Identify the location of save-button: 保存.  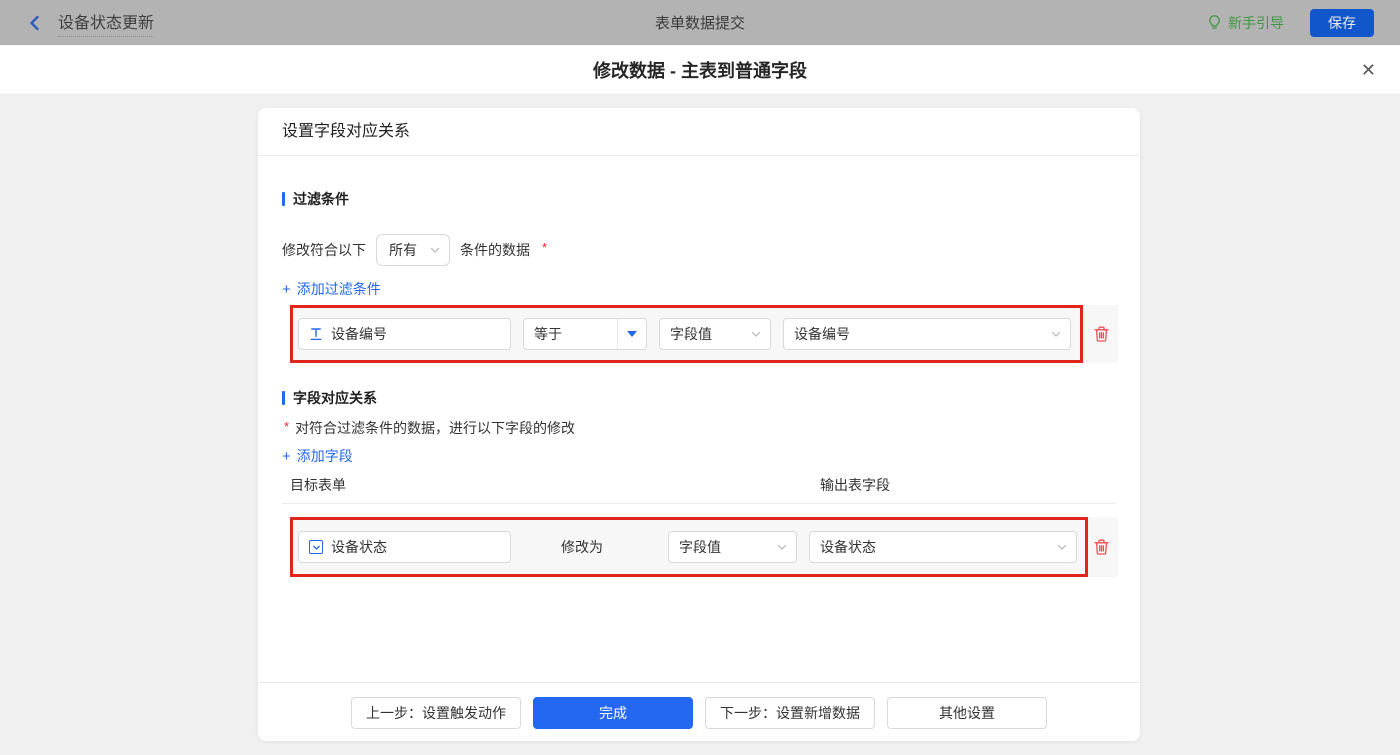
(1342, 22).